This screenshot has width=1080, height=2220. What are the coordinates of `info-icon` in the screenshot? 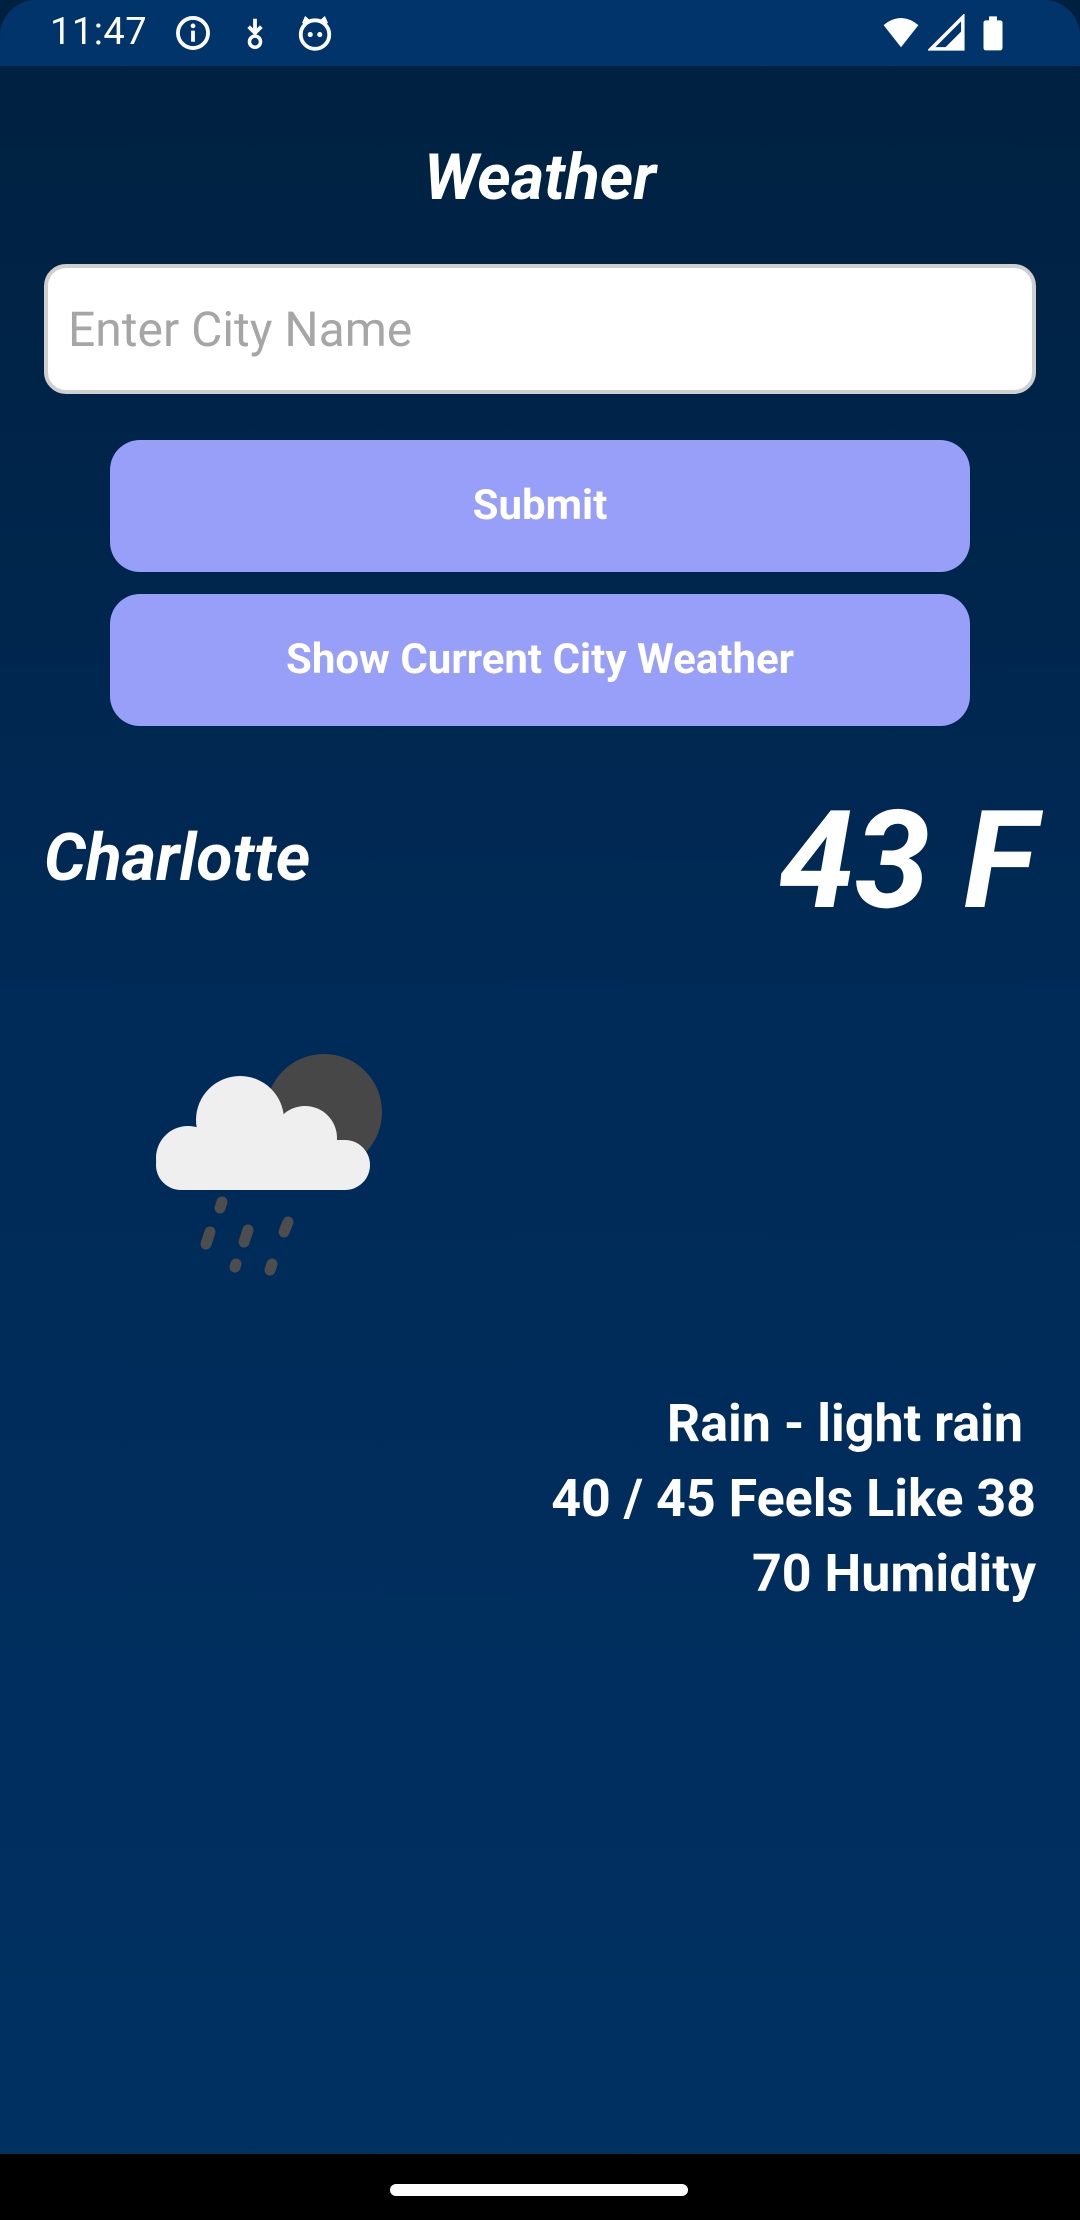 It's located at (193, 33).